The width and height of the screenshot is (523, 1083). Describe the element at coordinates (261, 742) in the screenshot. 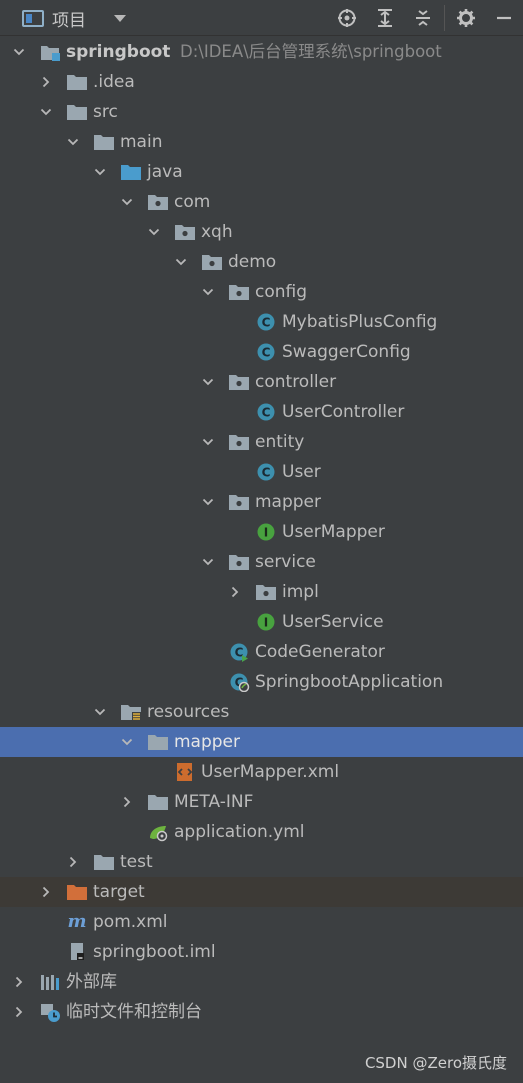

I see `tree-row-resources-mapper-folder: mapper` at that location.